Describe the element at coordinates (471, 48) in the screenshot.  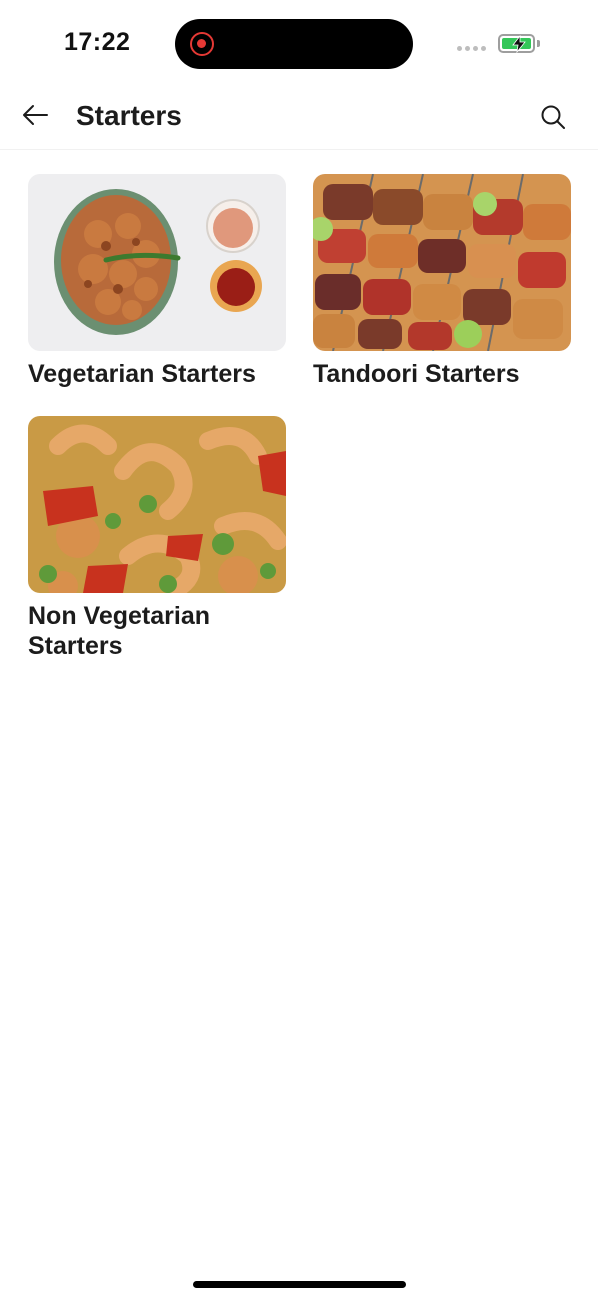
I see `signal-icon` at that location.